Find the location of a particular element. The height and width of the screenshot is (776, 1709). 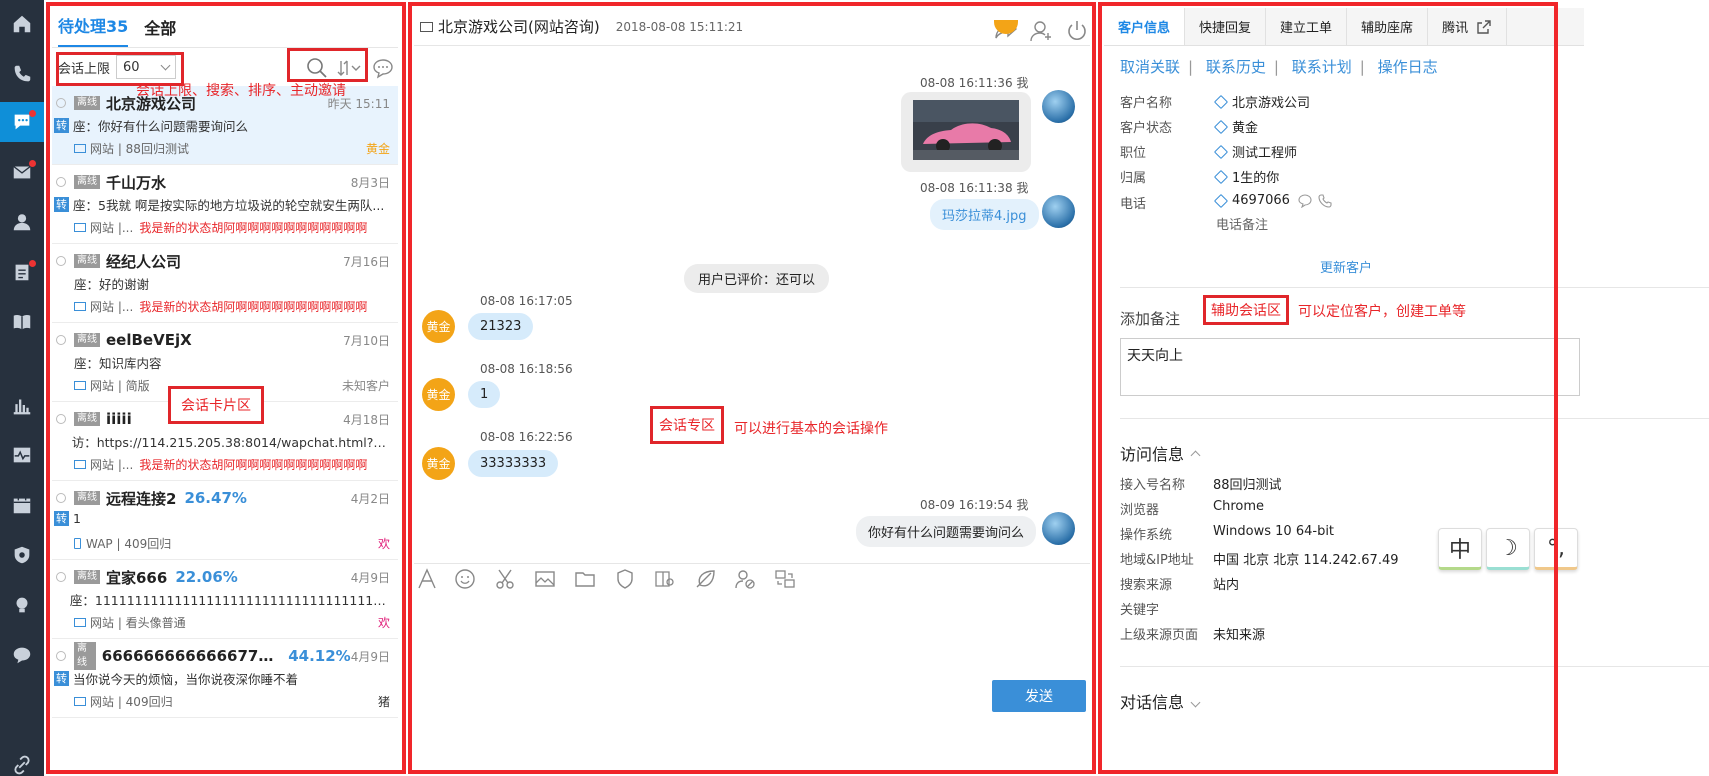

invite-icon is located at coordinates (383, 68).